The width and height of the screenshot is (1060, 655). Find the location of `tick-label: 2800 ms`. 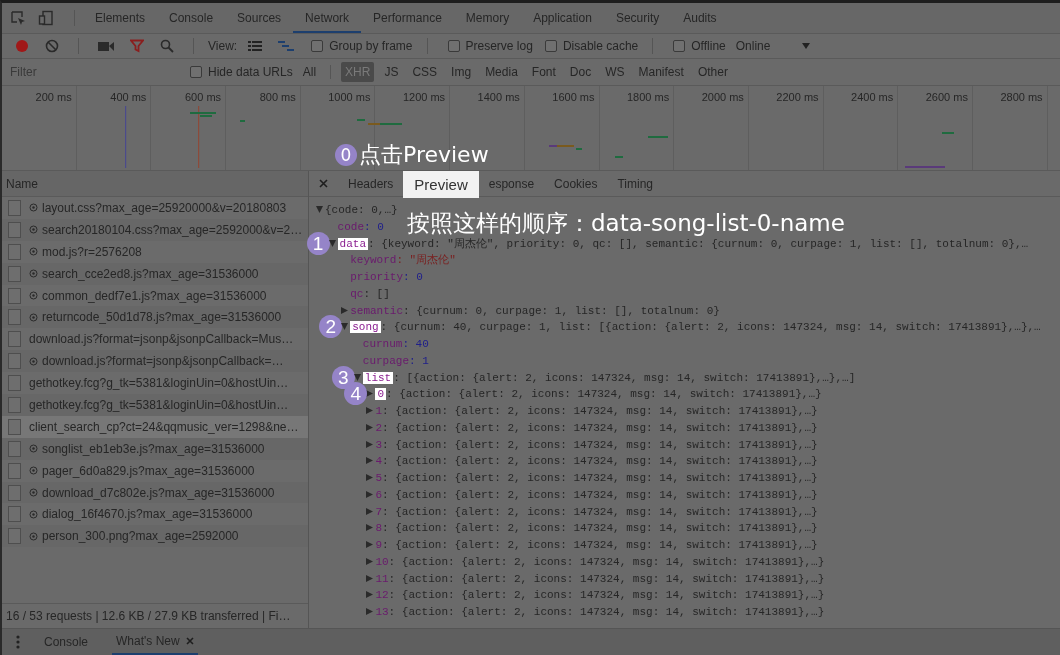

tick-label: 2800 ms is located at coordinates (1021, 97).